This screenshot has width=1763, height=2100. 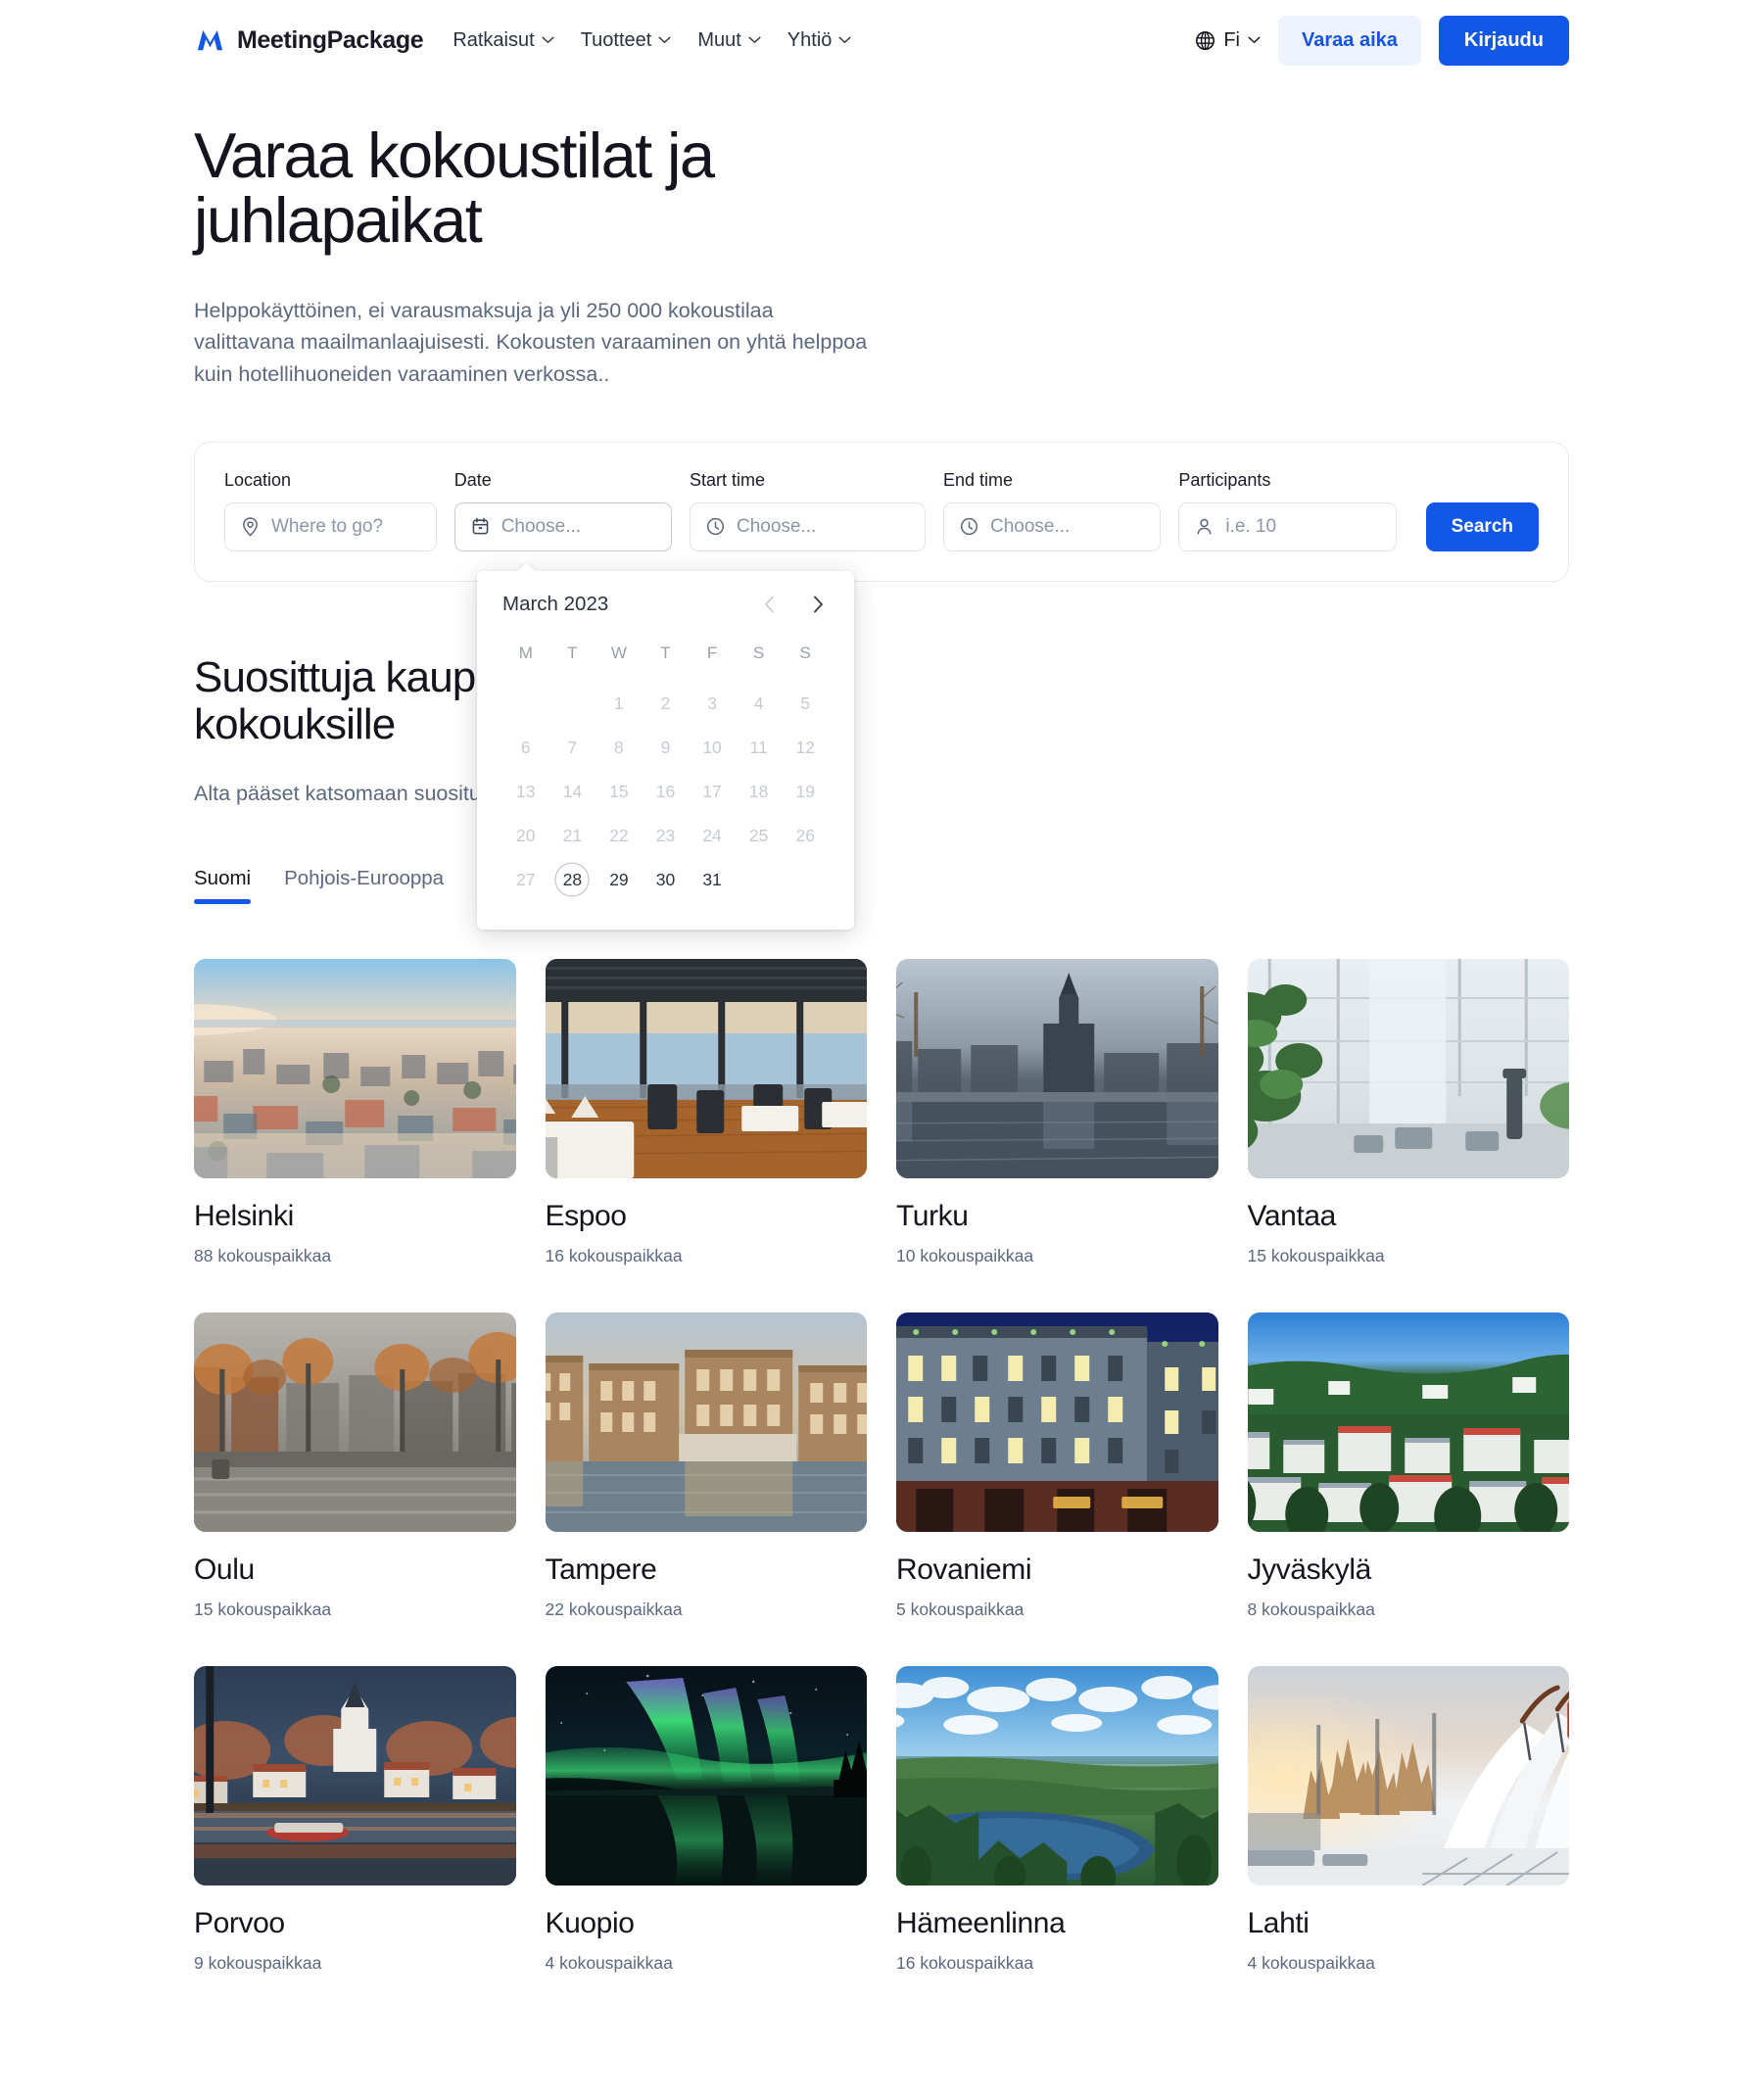 What do you see at coordinates (712, 747) in the screenshot?
I see `calendar-day: 10` at bounding box center [712, 747].